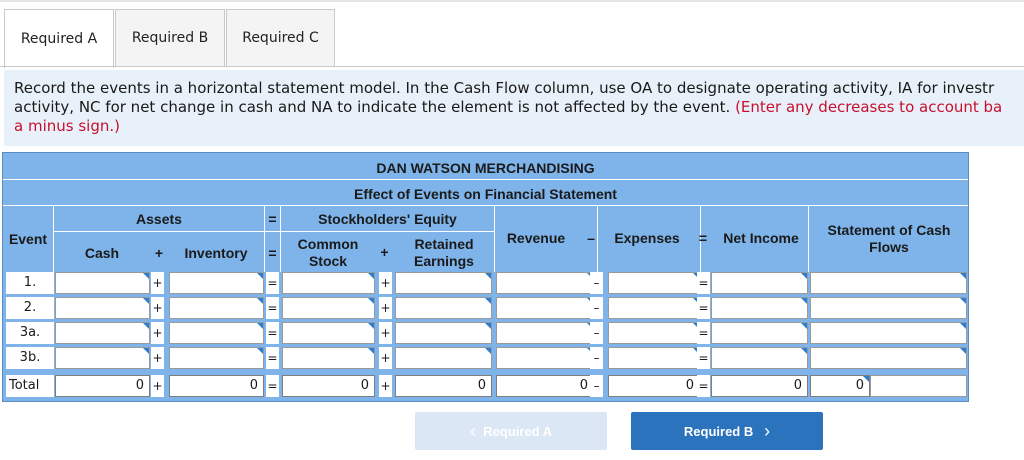 This screenshot has width=1024, height=460. Describe the element at coordinates (536, 238) in the screenshot. I see `header-revenue: Revenue` at that location.